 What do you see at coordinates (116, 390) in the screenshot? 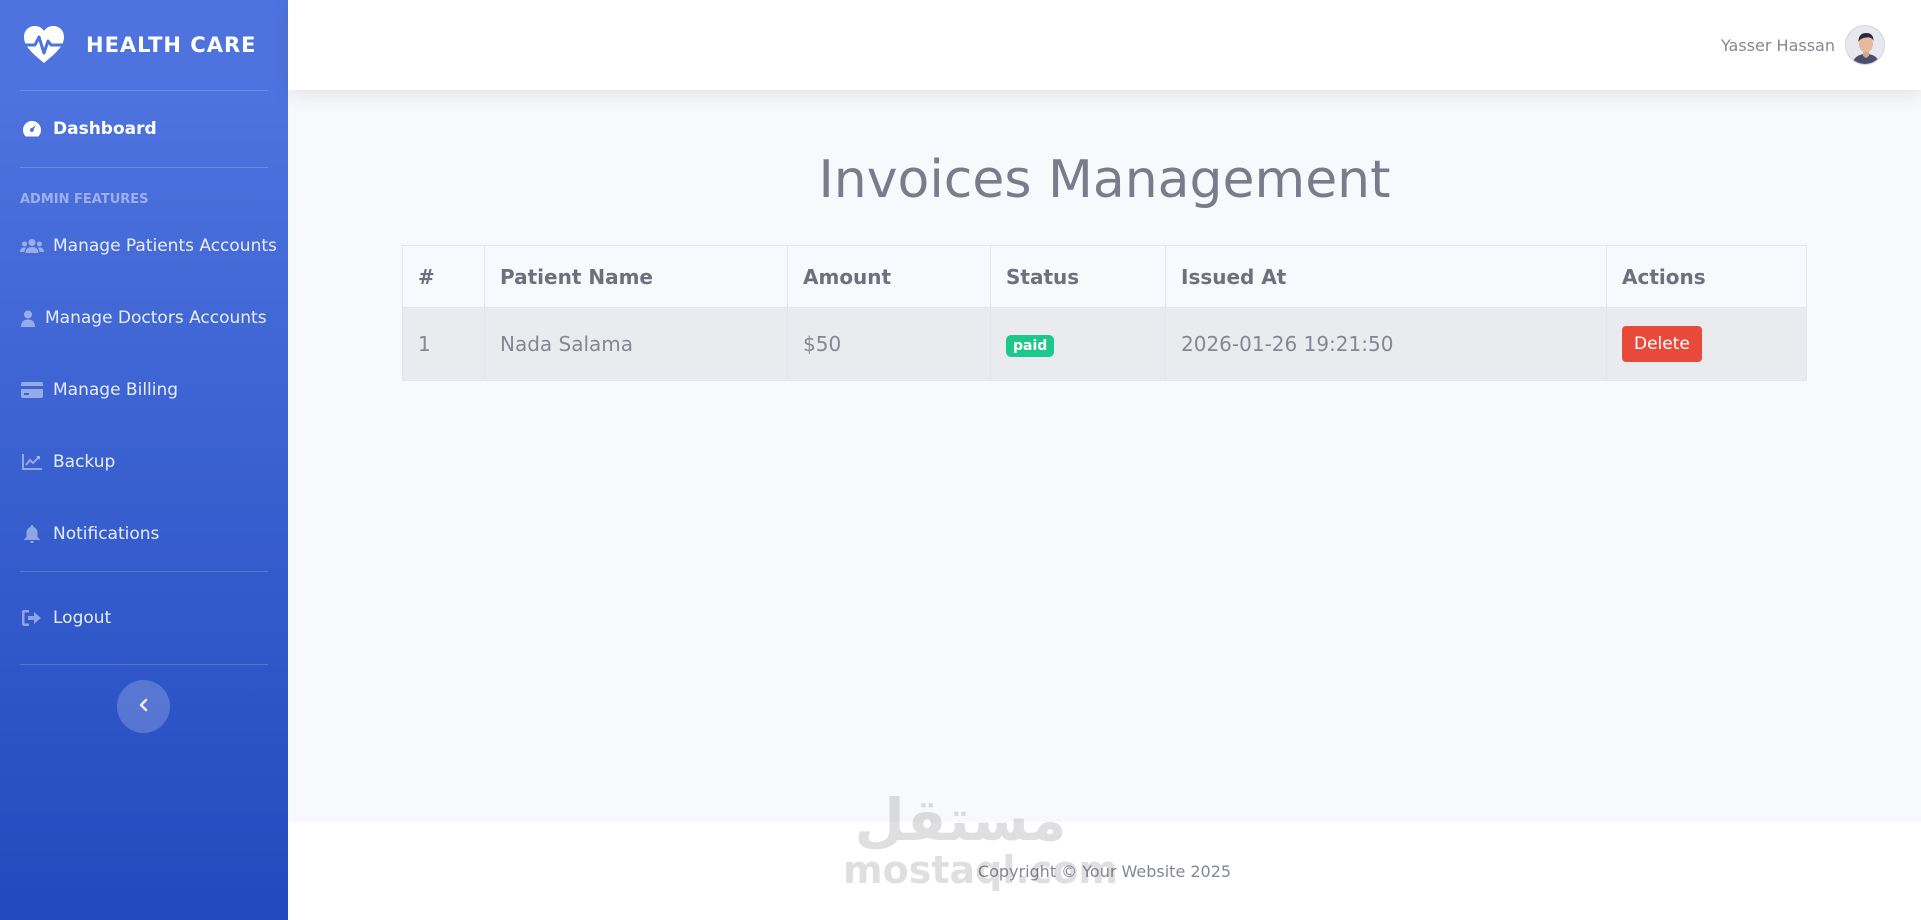
I see `sidebar-item-label: Manage Billing` at bounding box center [116, 390].